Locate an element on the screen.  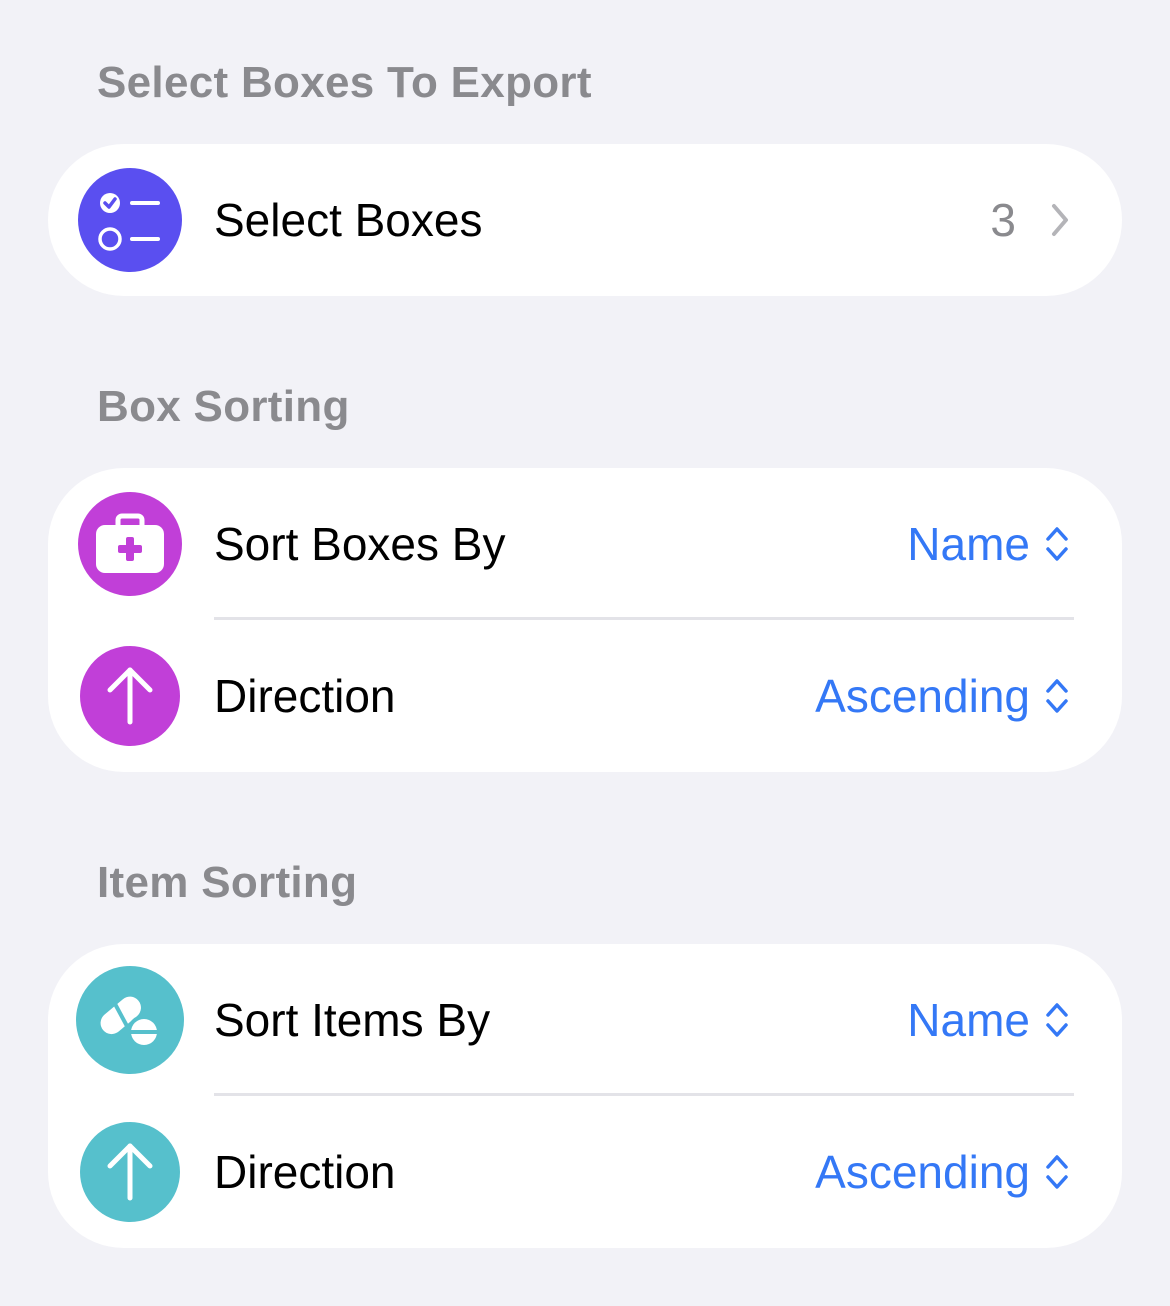
medical-kit-icon is located at coordinates (130, 544).